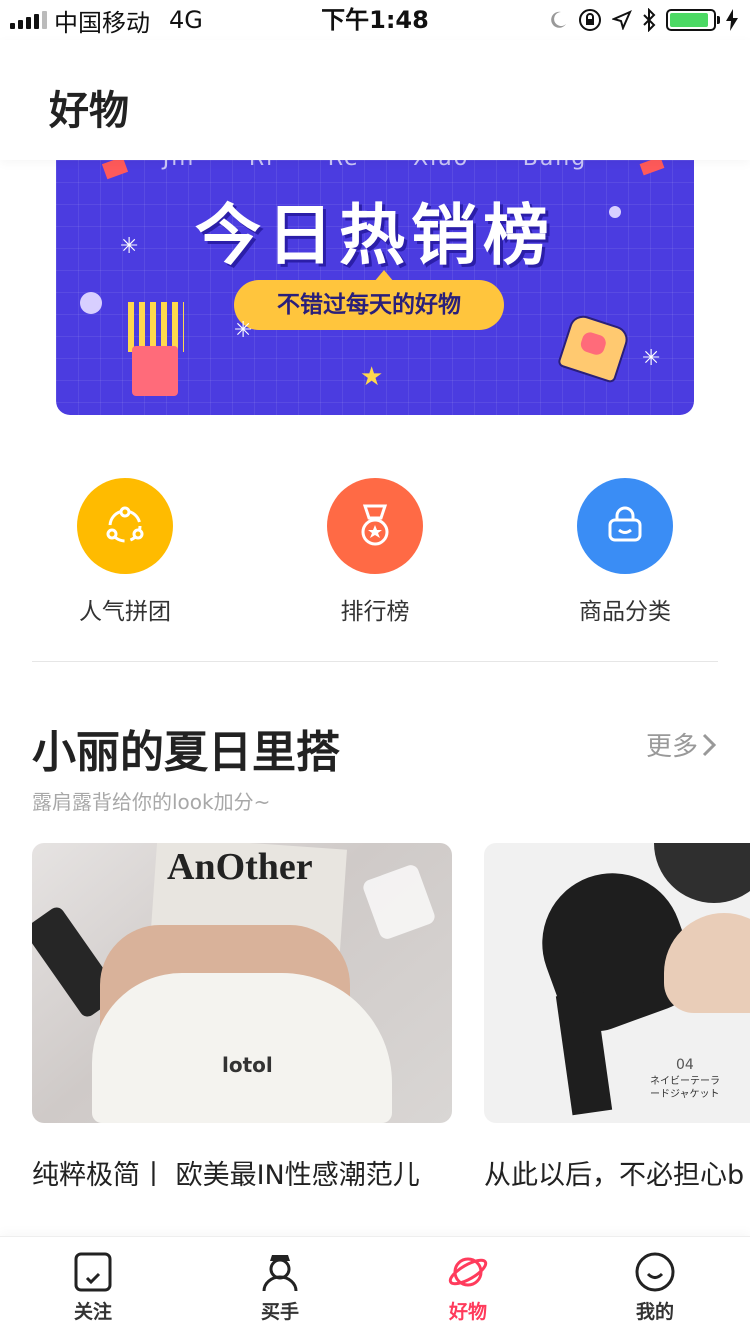 Image resolution: width=750 pixels, height=1334 pixels. Describe the element at coordinates (179, 165) in the screenshot. I see `banner-pinyin-item: Jin` at that location.